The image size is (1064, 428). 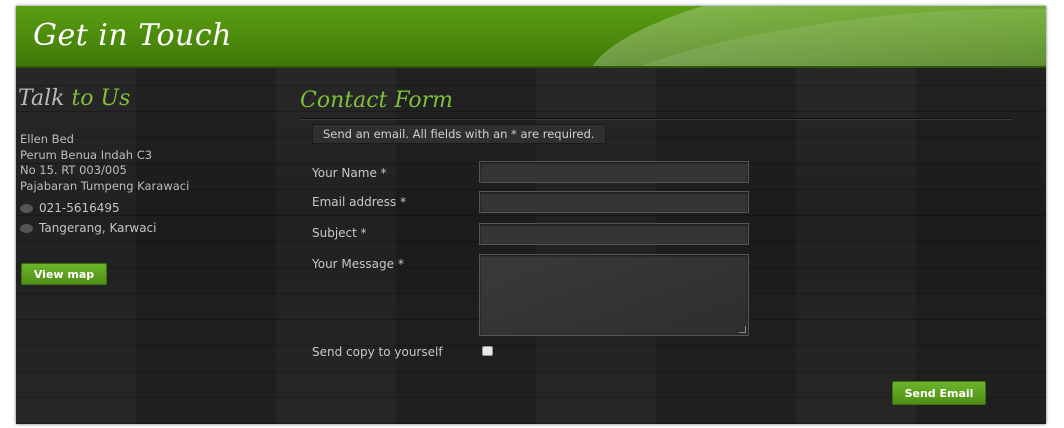 What do you see at coordinates (339, 233) in the screenshot?
I see `subject-label: Subject *` at bounding box center [339, 233].